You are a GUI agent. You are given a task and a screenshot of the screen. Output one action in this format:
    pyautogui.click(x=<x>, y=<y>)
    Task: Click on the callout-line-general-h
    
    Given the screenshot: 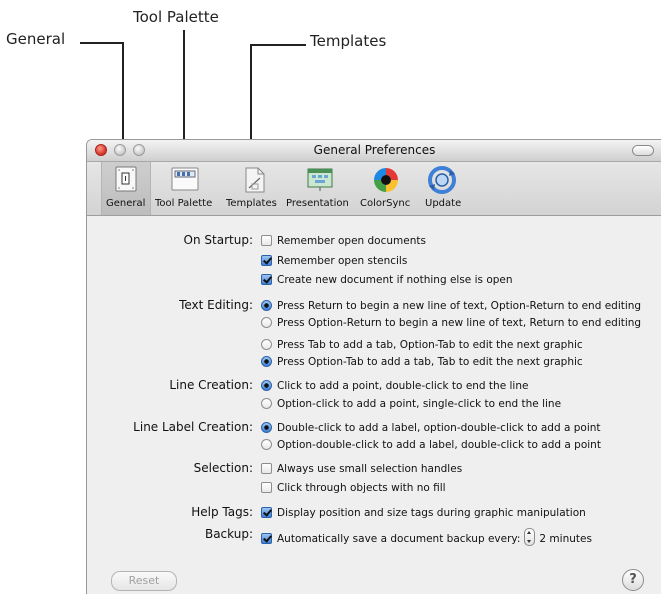 What is the action you would take?
    pyautogui.click(x=102, y=43)
    